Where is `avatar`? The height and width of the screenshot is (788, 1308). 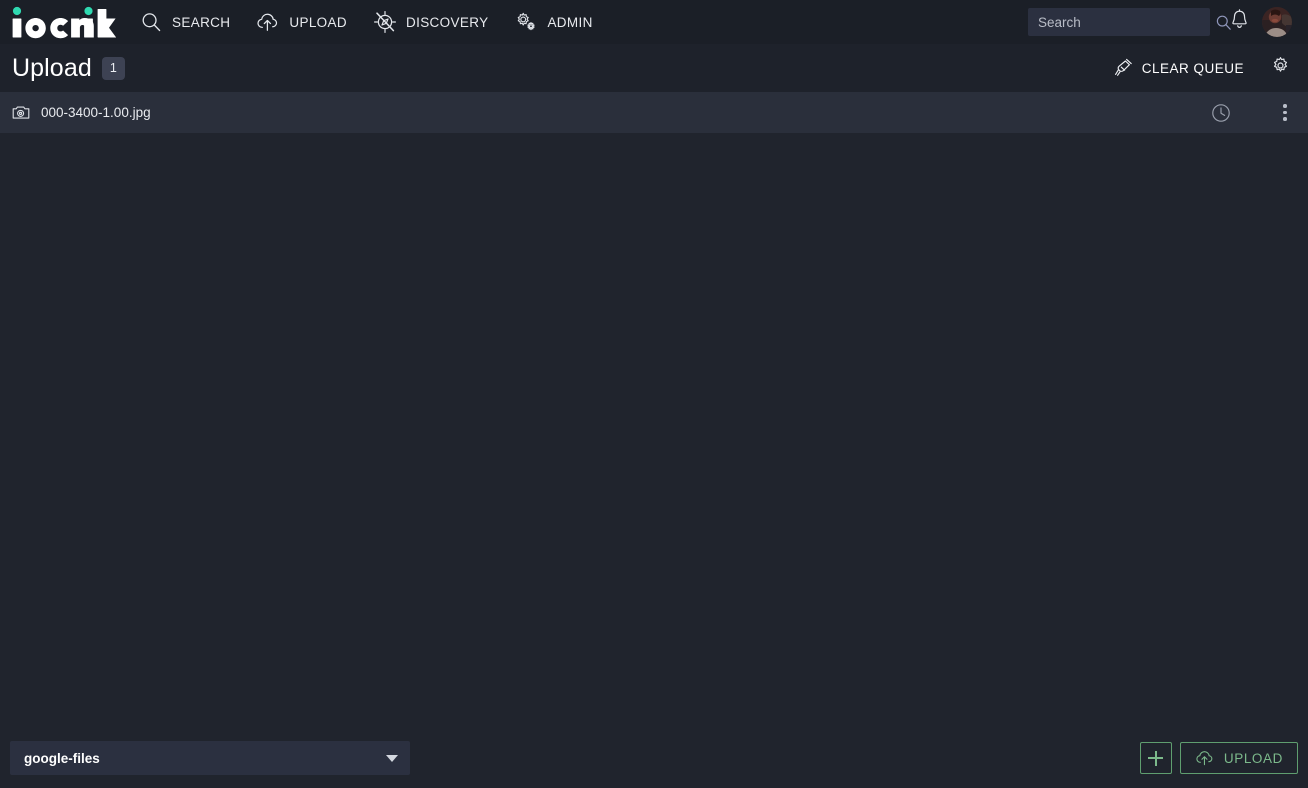
avatar is located at coordinates (1277, 22).